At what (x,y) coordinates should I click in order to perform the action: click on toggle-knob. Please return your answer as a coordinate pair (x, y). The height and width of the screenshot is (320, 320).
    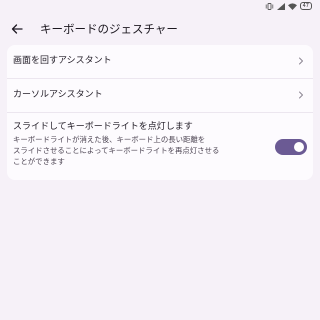
    Looking at the image, I should click on (299, 147).